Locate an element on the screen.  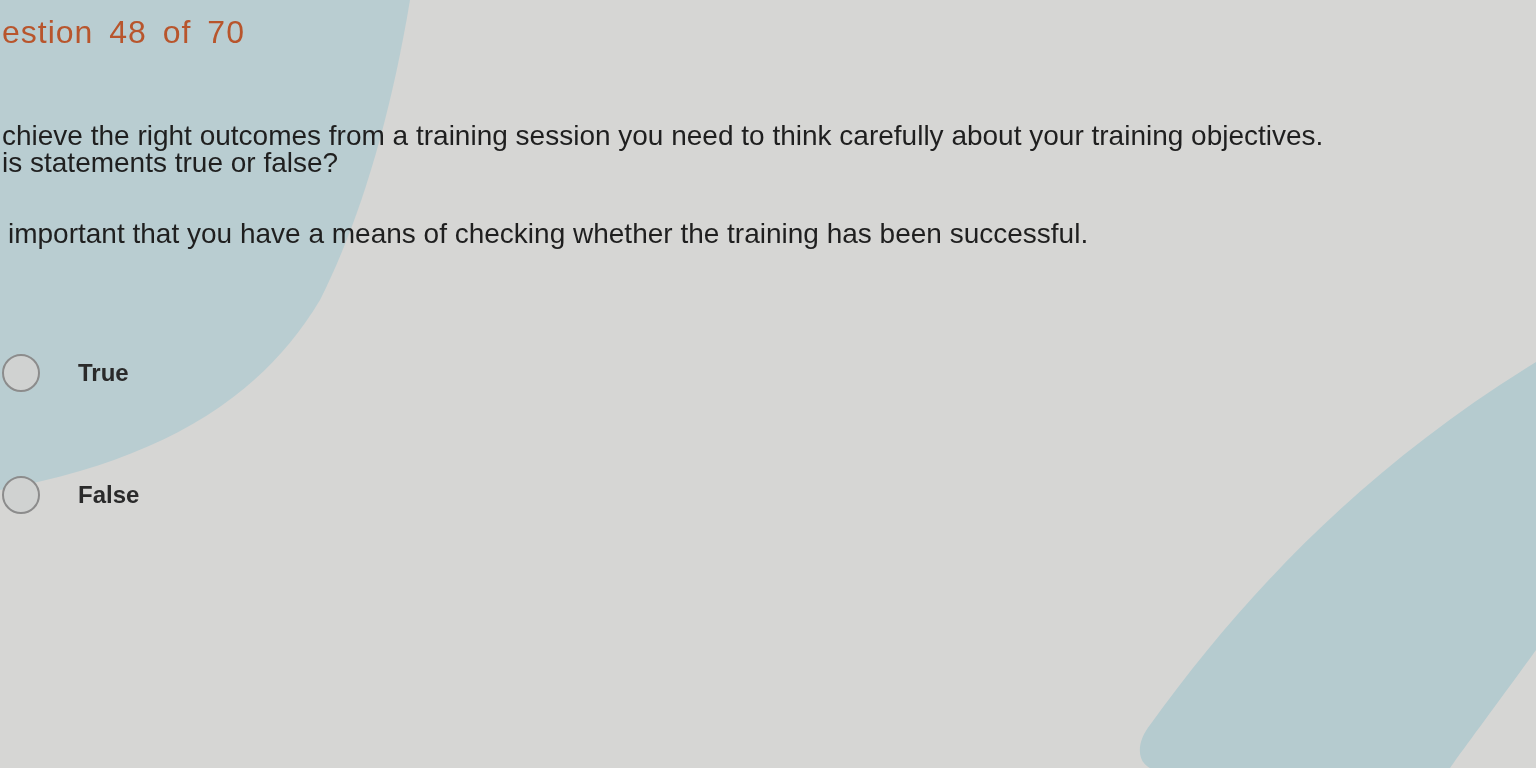
question-counter: estion 48 of 70 is located at coordinates (123, 32).